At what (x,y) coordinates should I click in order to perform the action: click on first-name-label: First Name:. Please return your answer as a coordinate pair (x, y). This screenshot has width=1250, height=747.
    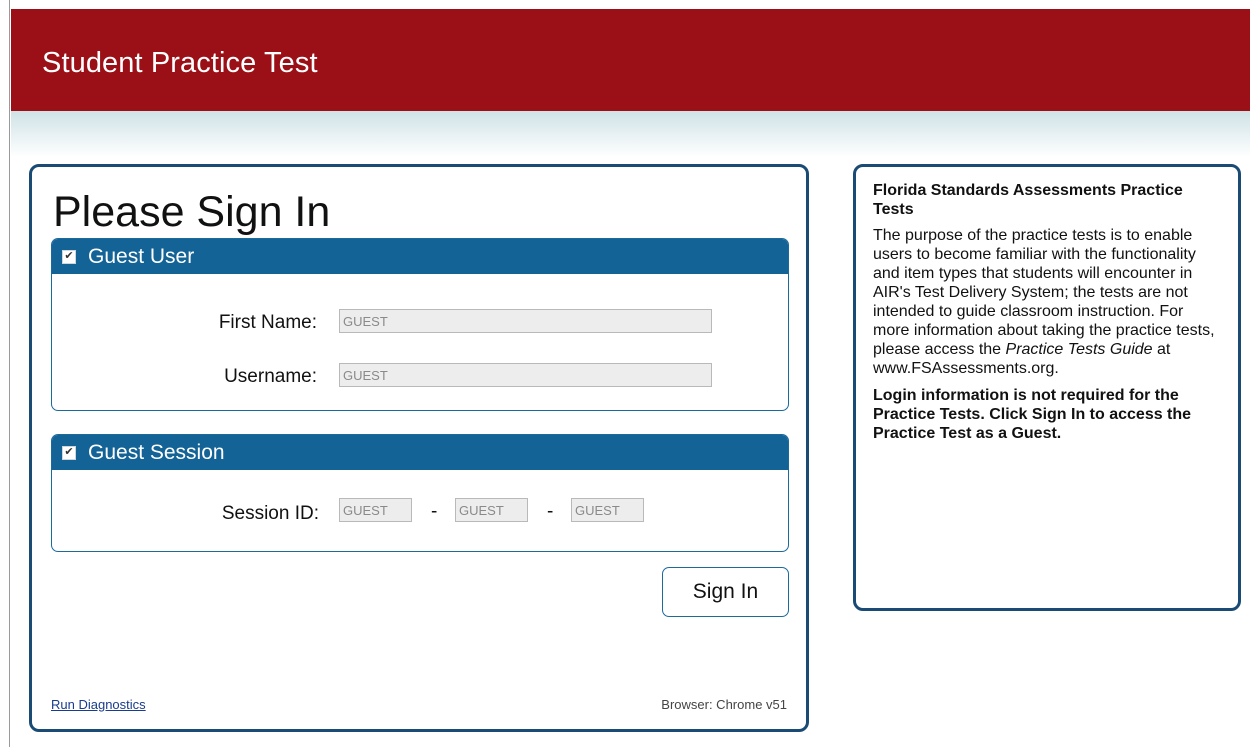
    Looking at the image, I should click on (267, 322).